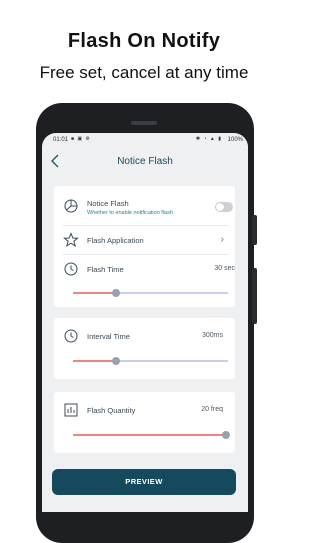 This screenshot has width=320, height=543. Describe the element at coordinates (254, 230) in the screenshot. I see `phone-power-button` at that location.